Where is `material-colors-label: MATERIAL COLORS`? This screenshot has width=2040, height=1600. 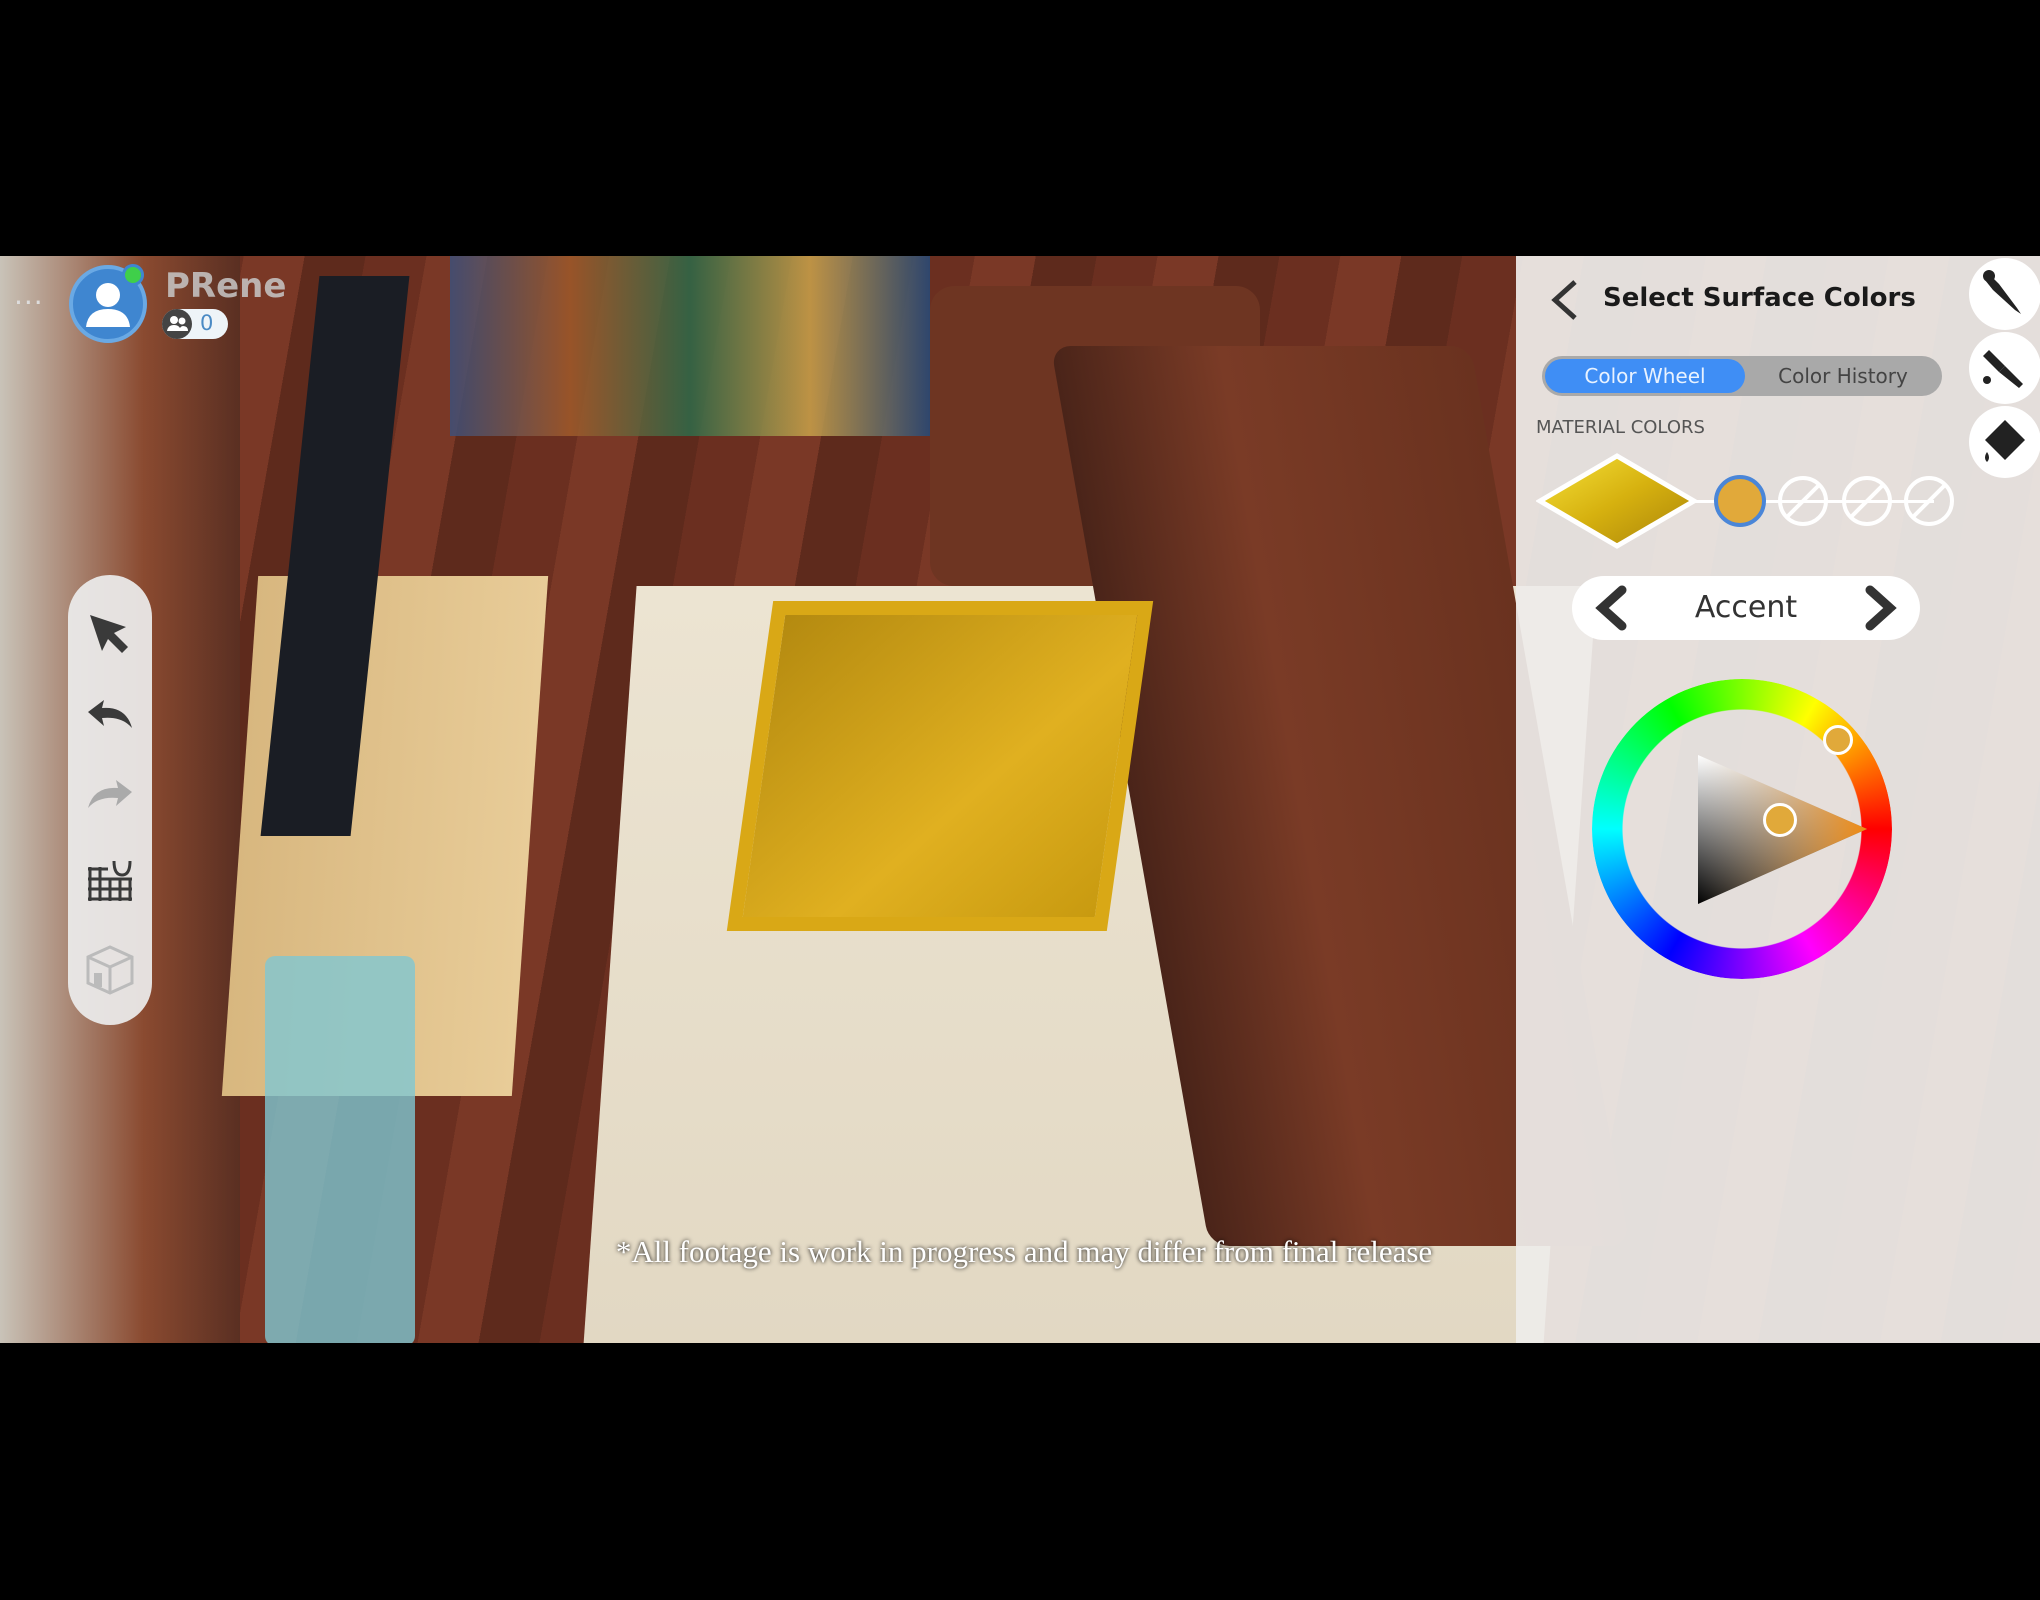
material-colors-label: MATERIAL COLORS is located at coordinates (1620, 427).